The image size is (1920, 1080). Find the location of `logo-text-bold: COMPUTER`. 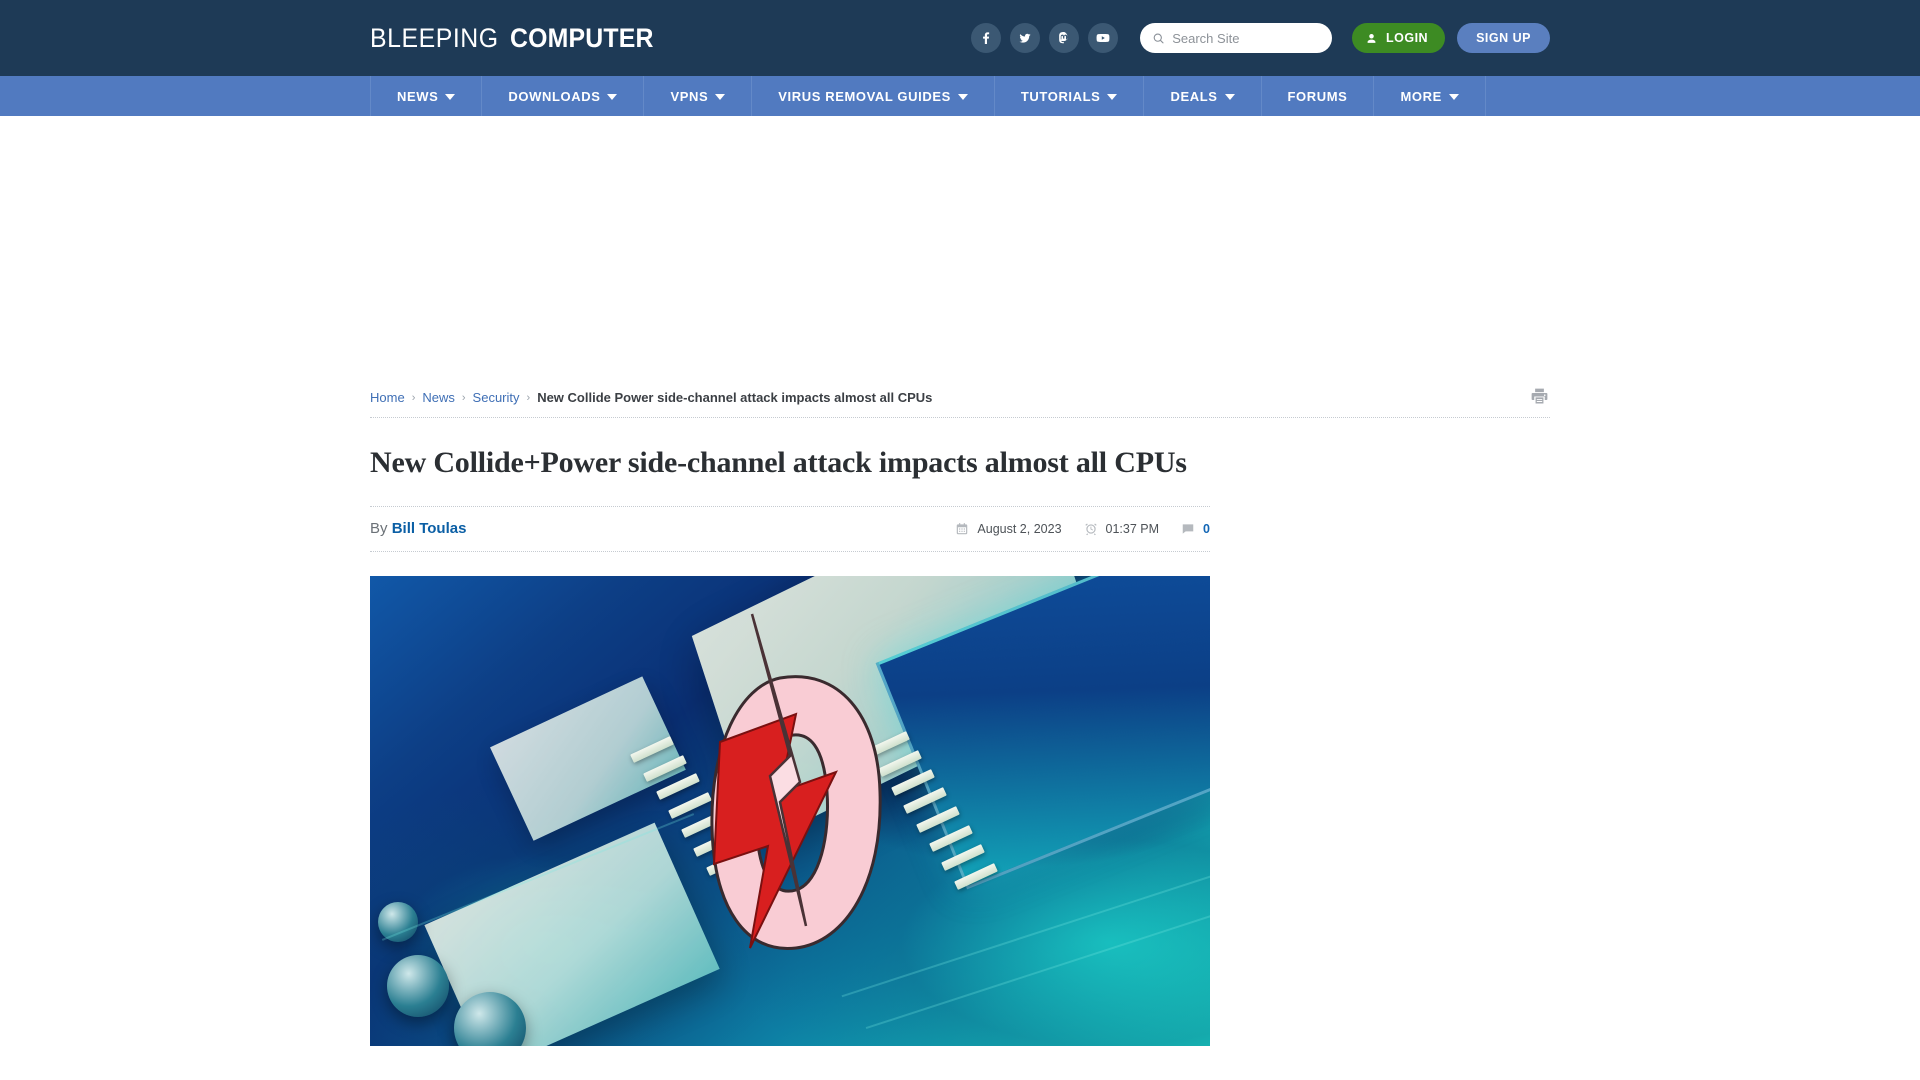

logo-text-bold: COMPUTER is located at coordinates (581, 37).